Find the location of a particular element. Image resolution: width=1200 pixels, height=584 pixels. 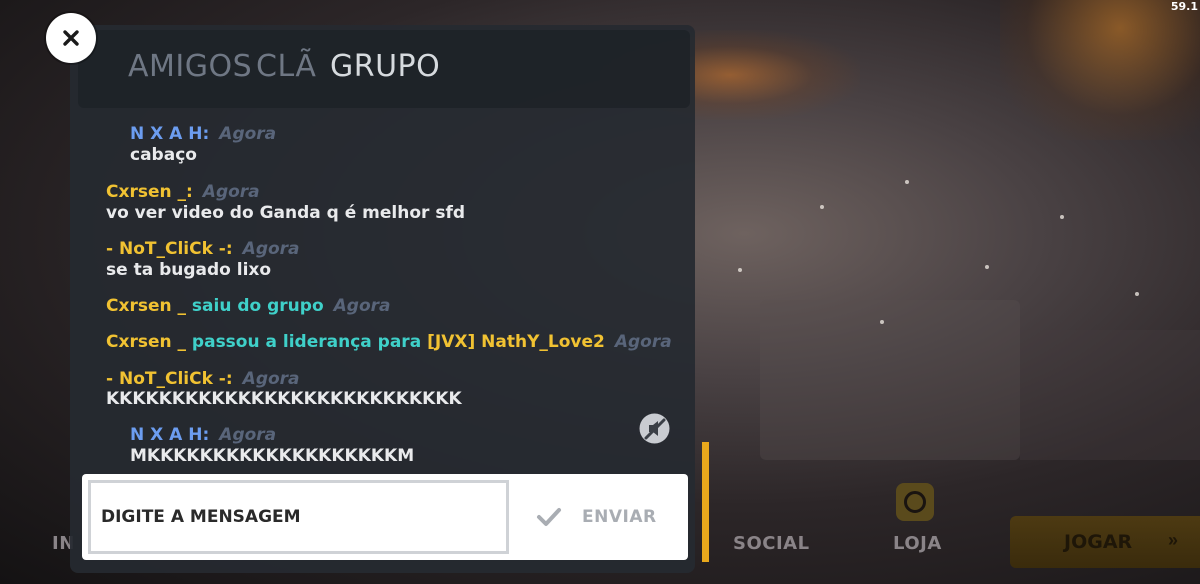

send-label: ENVIAR is located at coordinates (619, 517).